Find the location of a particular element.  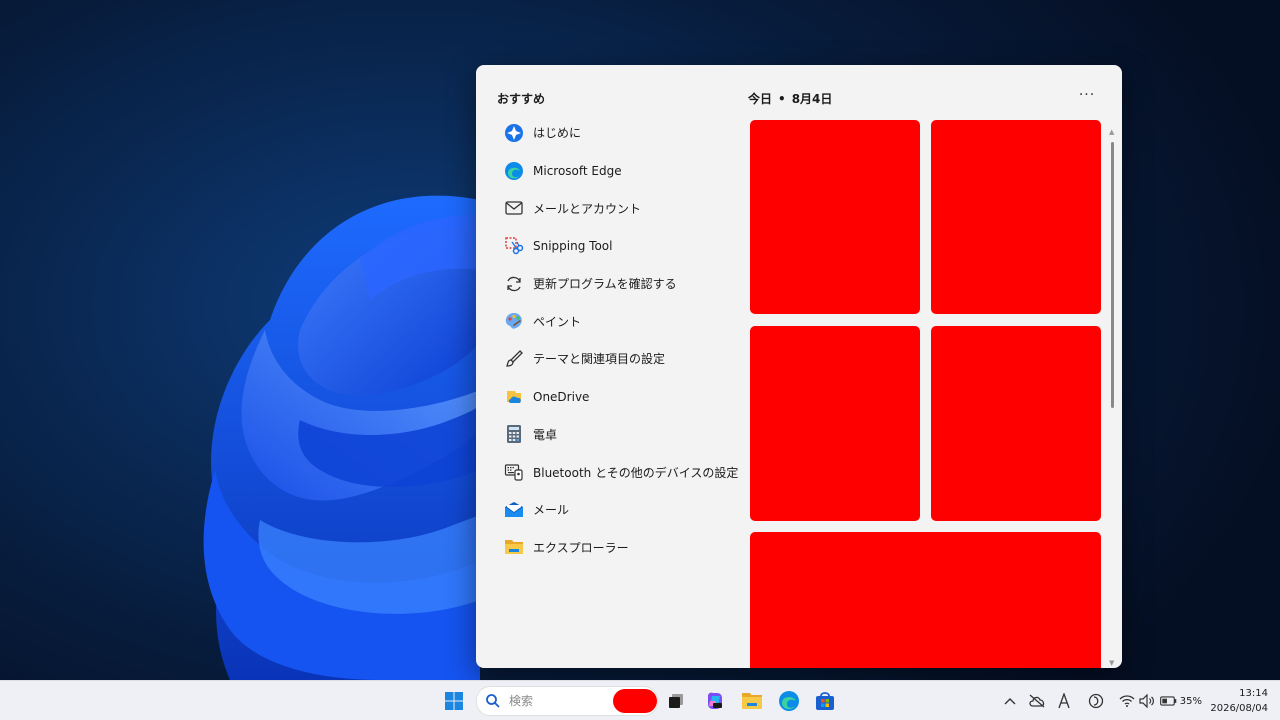

cloud-off-icon is located at coordinates (1037, 701).